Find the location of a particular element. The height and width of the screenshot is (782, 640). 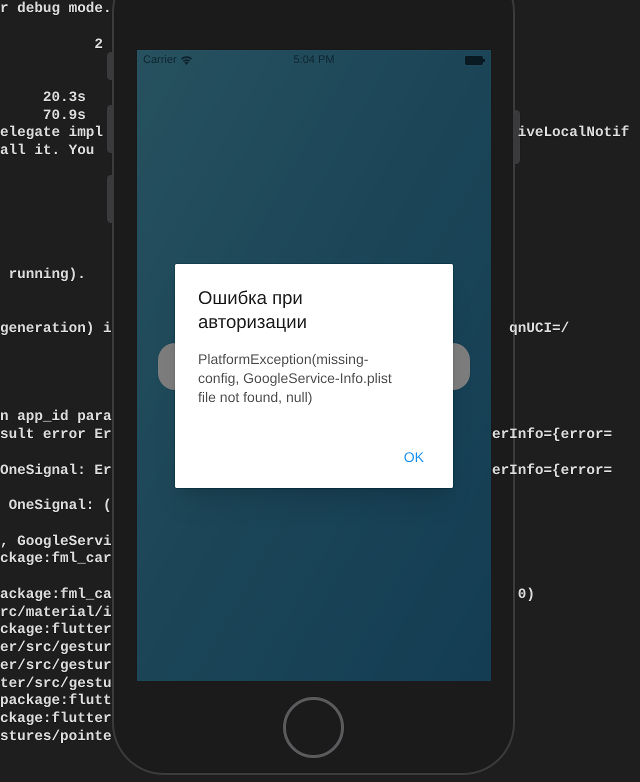

dialog-message: PlatformException(missing-config, GoogleService-Info.plist file not found, null) is located at coordinates (295, 378).